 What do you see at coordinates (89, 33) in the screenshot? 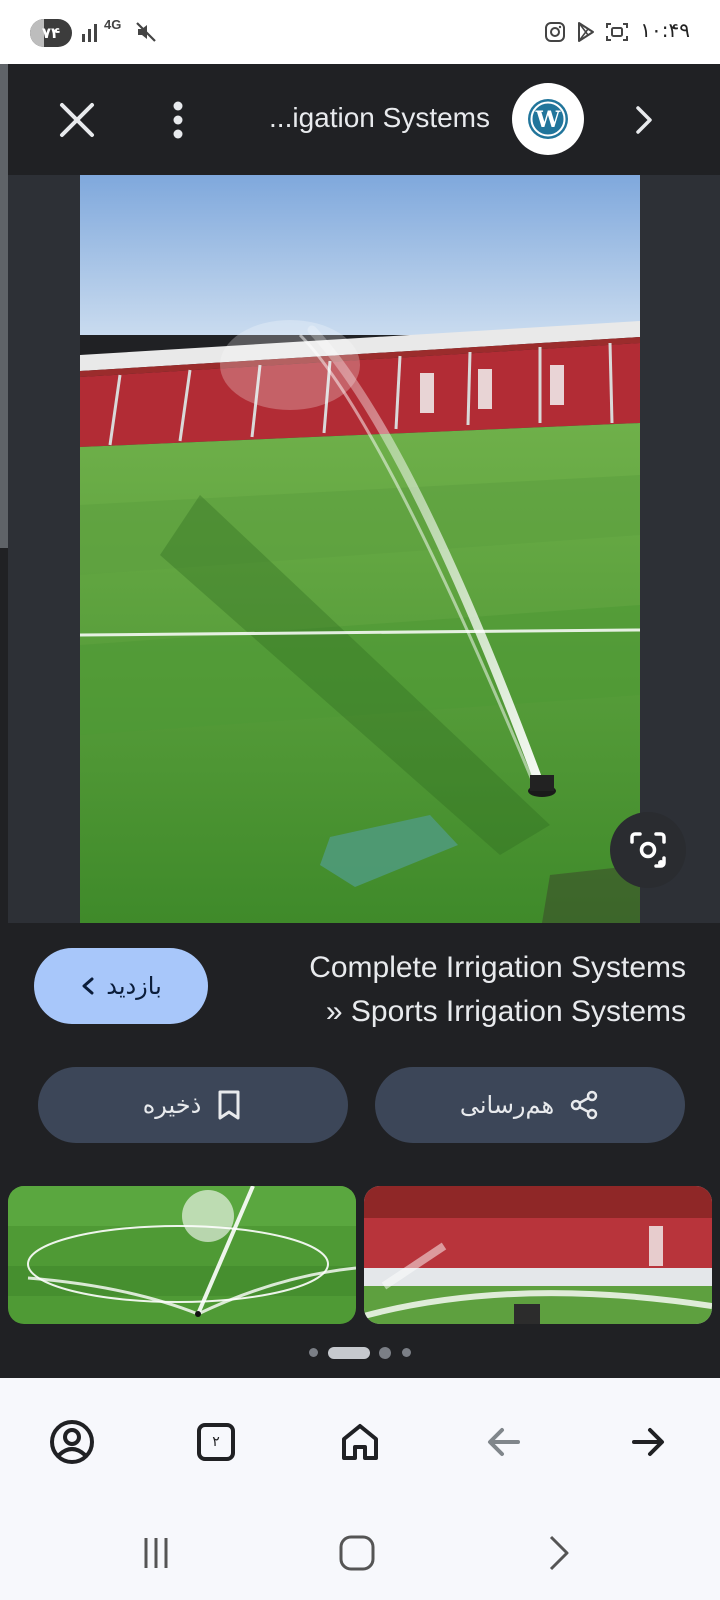
I see `signal-icon` at bounding box center [89, 33].